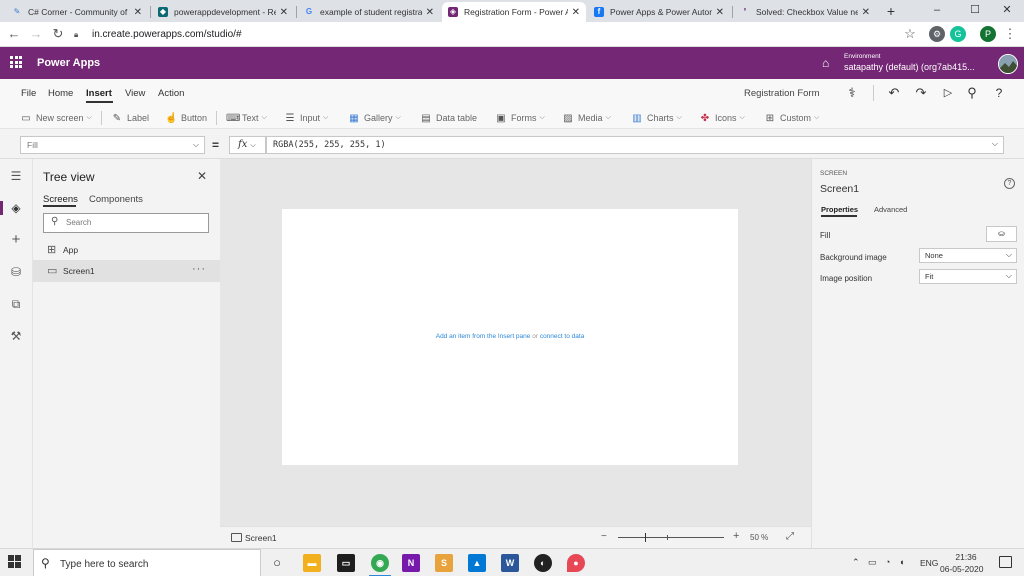 This screenshot has height=576, width=1024. What do you see at coordinates (112, 145) in the screenshot?
I see `property-dropdown: Fill ⌵` at bounding box center [112, 145].